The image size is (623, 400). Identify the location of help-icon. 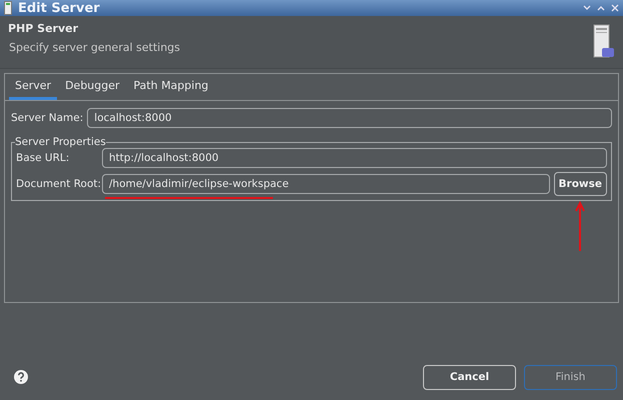
(21, 377).